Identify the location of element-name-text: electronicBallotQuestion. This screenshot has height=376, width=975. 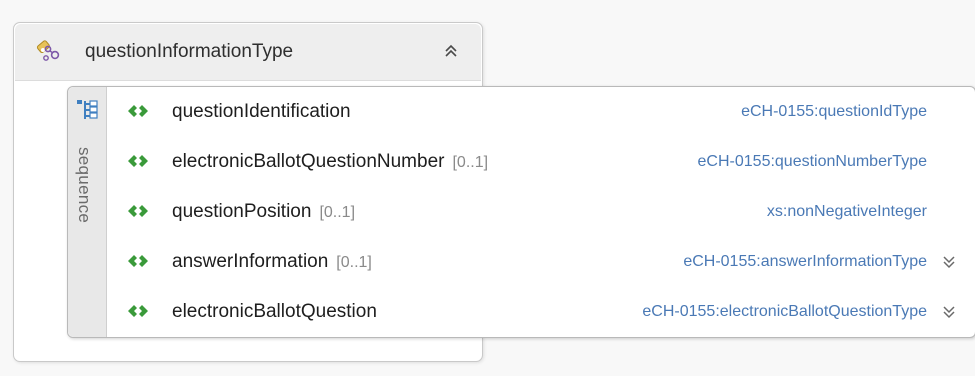
(274, 311).